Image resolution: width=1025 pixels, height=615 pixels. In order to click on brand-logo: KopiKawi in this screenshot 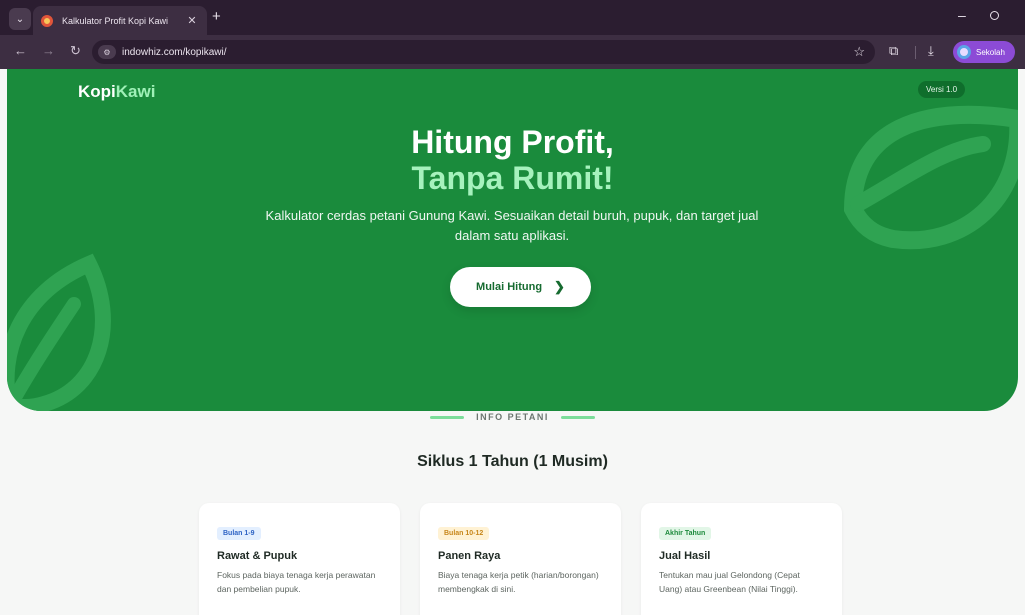, I will do `click(116, 92)`.